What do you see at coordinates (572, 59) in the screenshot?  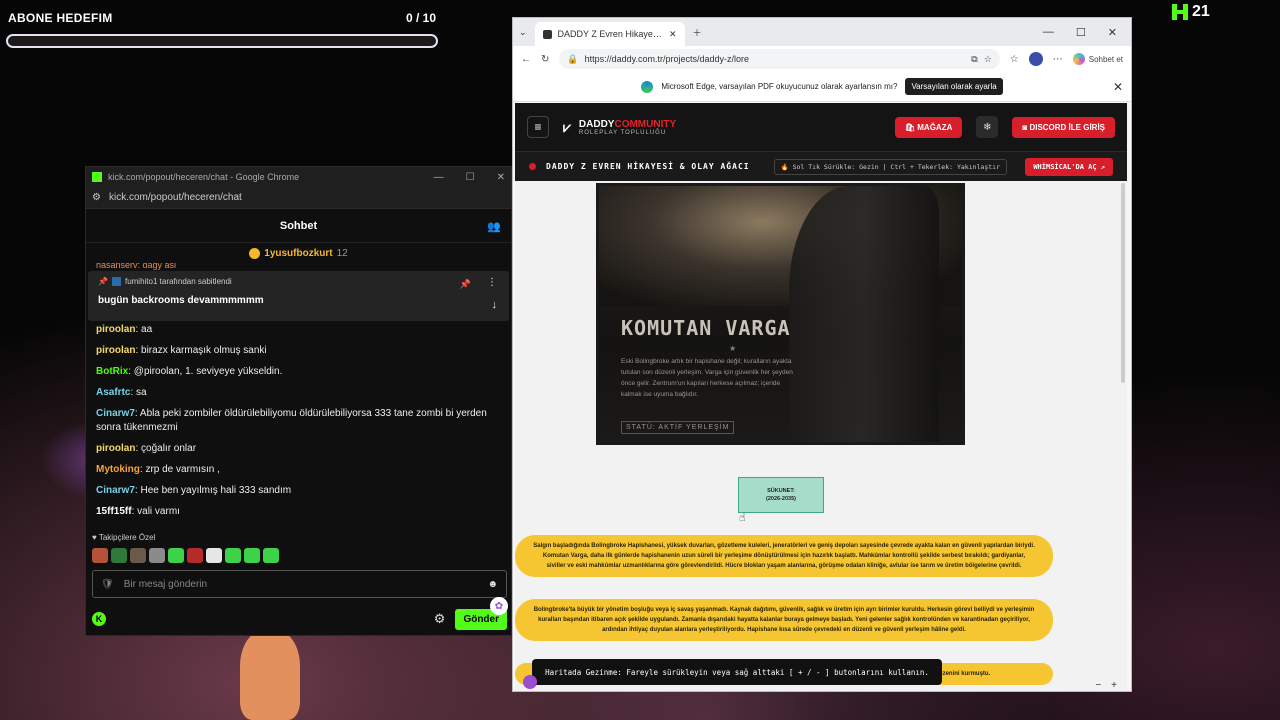 I see `lock-icon: 🔒` at bounding box center [572, 59].